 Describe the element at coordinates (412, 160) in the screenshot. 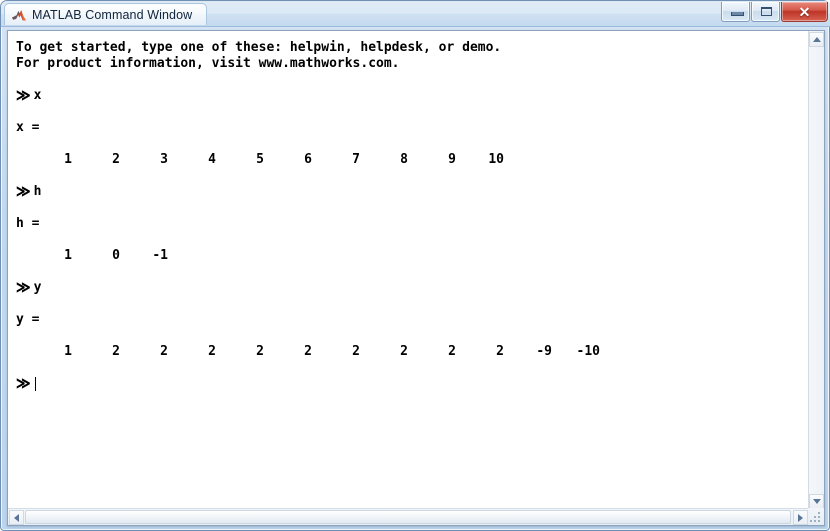

I see `result-values-x: 1 2 3 4 5 6 7 8 9 10` at that location.